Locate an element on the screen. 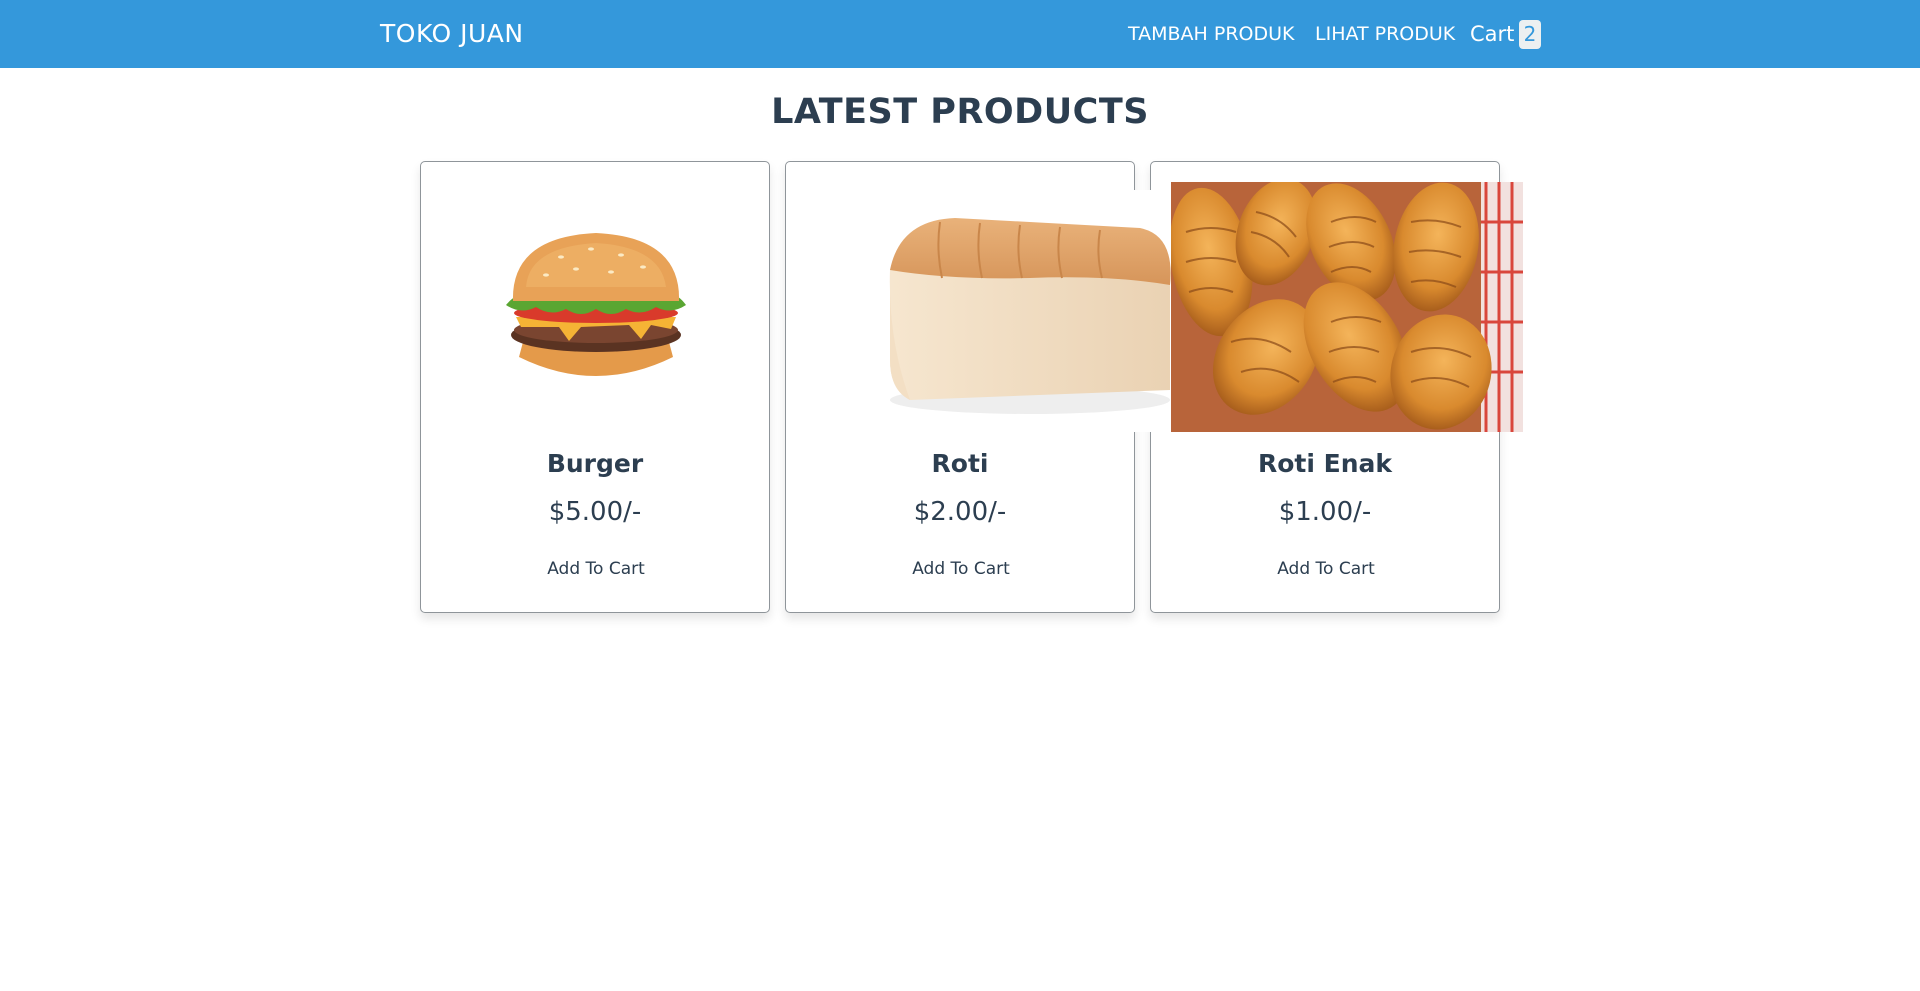 This screenshot has width=1920, height=991. burger-image is located at coordinates (596, 302).